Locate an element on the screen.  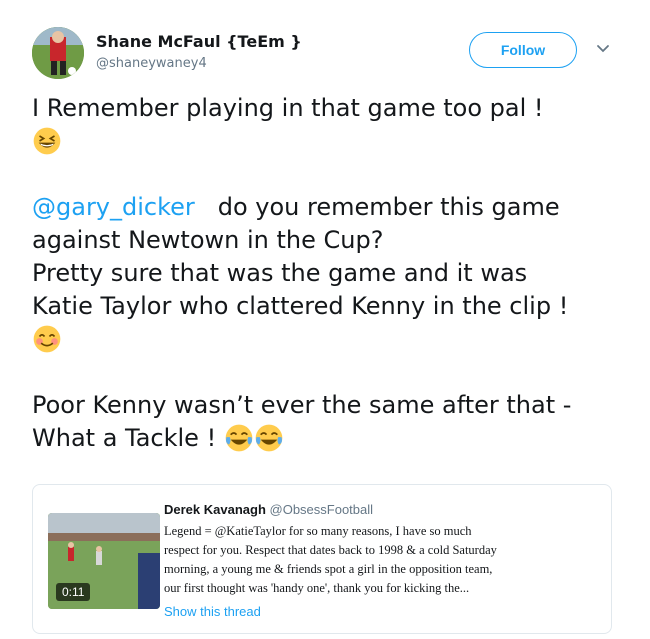
chevron-down-icon is located at coordinates (603, 49).